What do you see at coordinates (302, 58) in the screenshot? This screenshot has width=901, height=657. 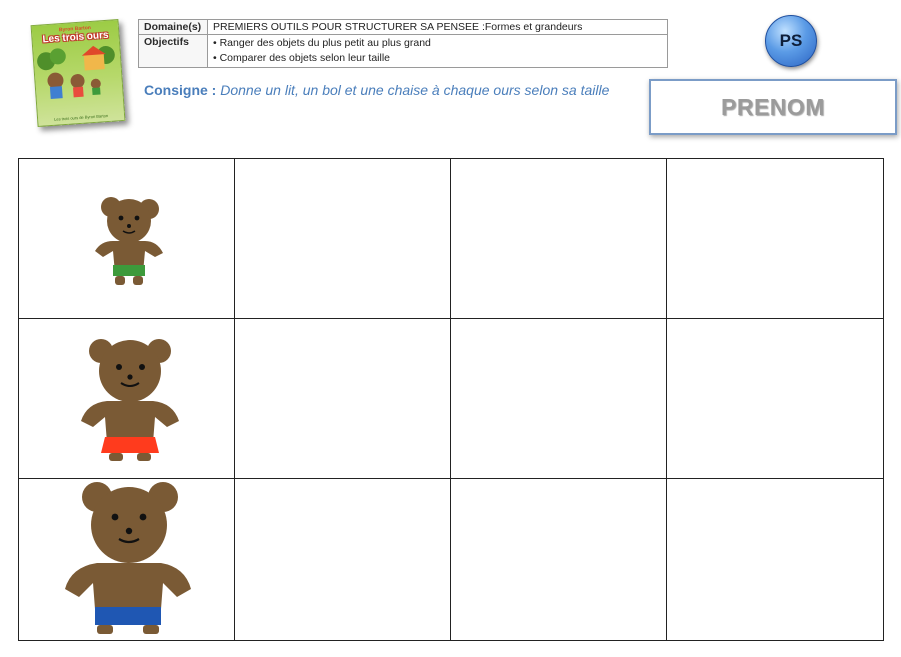 I see `objectif-item: • Comparer des objets selon leur taille` at bounding box center [302, 58].